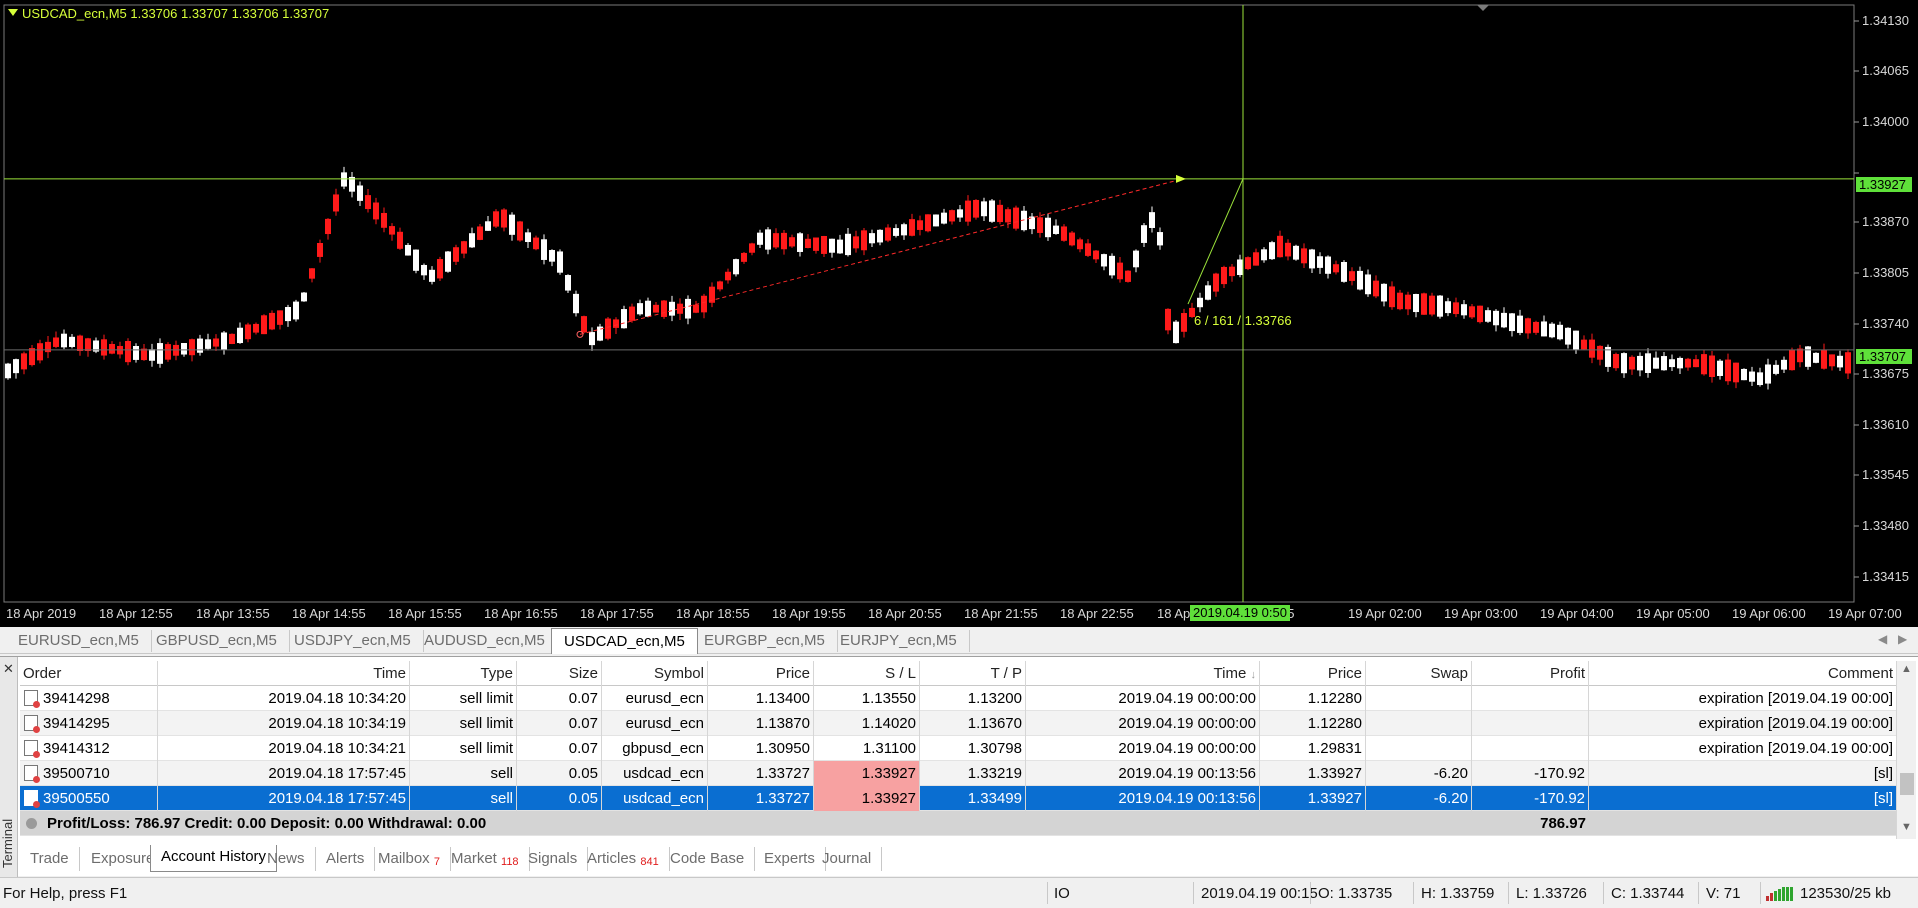  What do you see at coordinates (973, 748) in the screenshot?
I see `cell-tp: 1.30798` at bounding box center [973, 748].